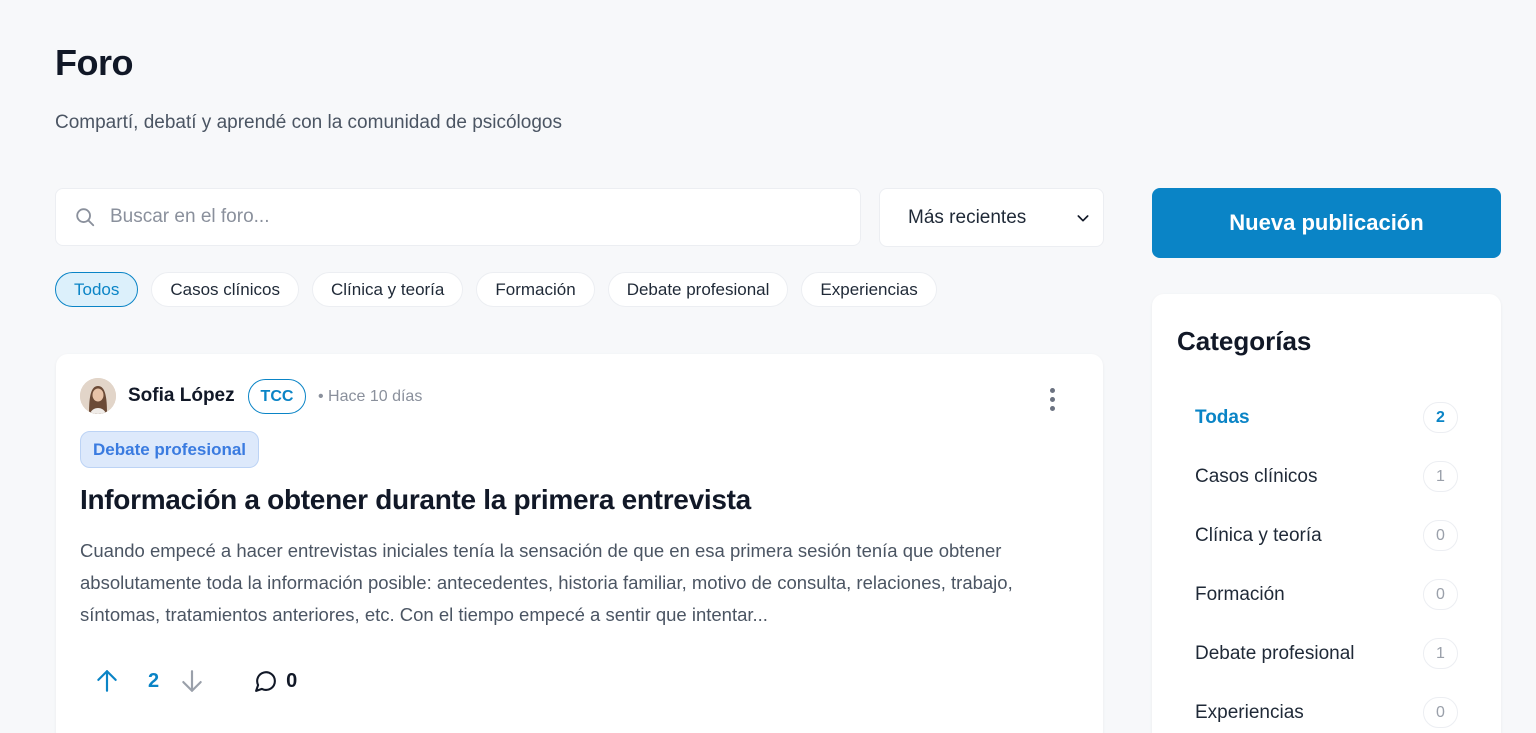 The height and width of the screenshot is (733, 1536). Describe the element at coordinates (225, 289) in the screenshot. I see `filter-chip-casos-clinicos: Casos clínicos` at that location.